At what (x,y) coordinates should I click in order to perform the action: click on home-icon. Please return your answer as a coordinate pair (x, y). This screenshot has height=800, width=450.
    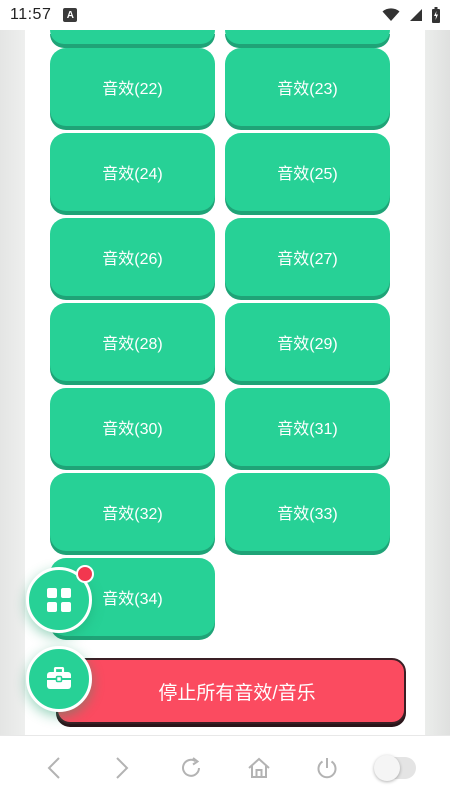
    Looking at the image, I should click on (259, 767).